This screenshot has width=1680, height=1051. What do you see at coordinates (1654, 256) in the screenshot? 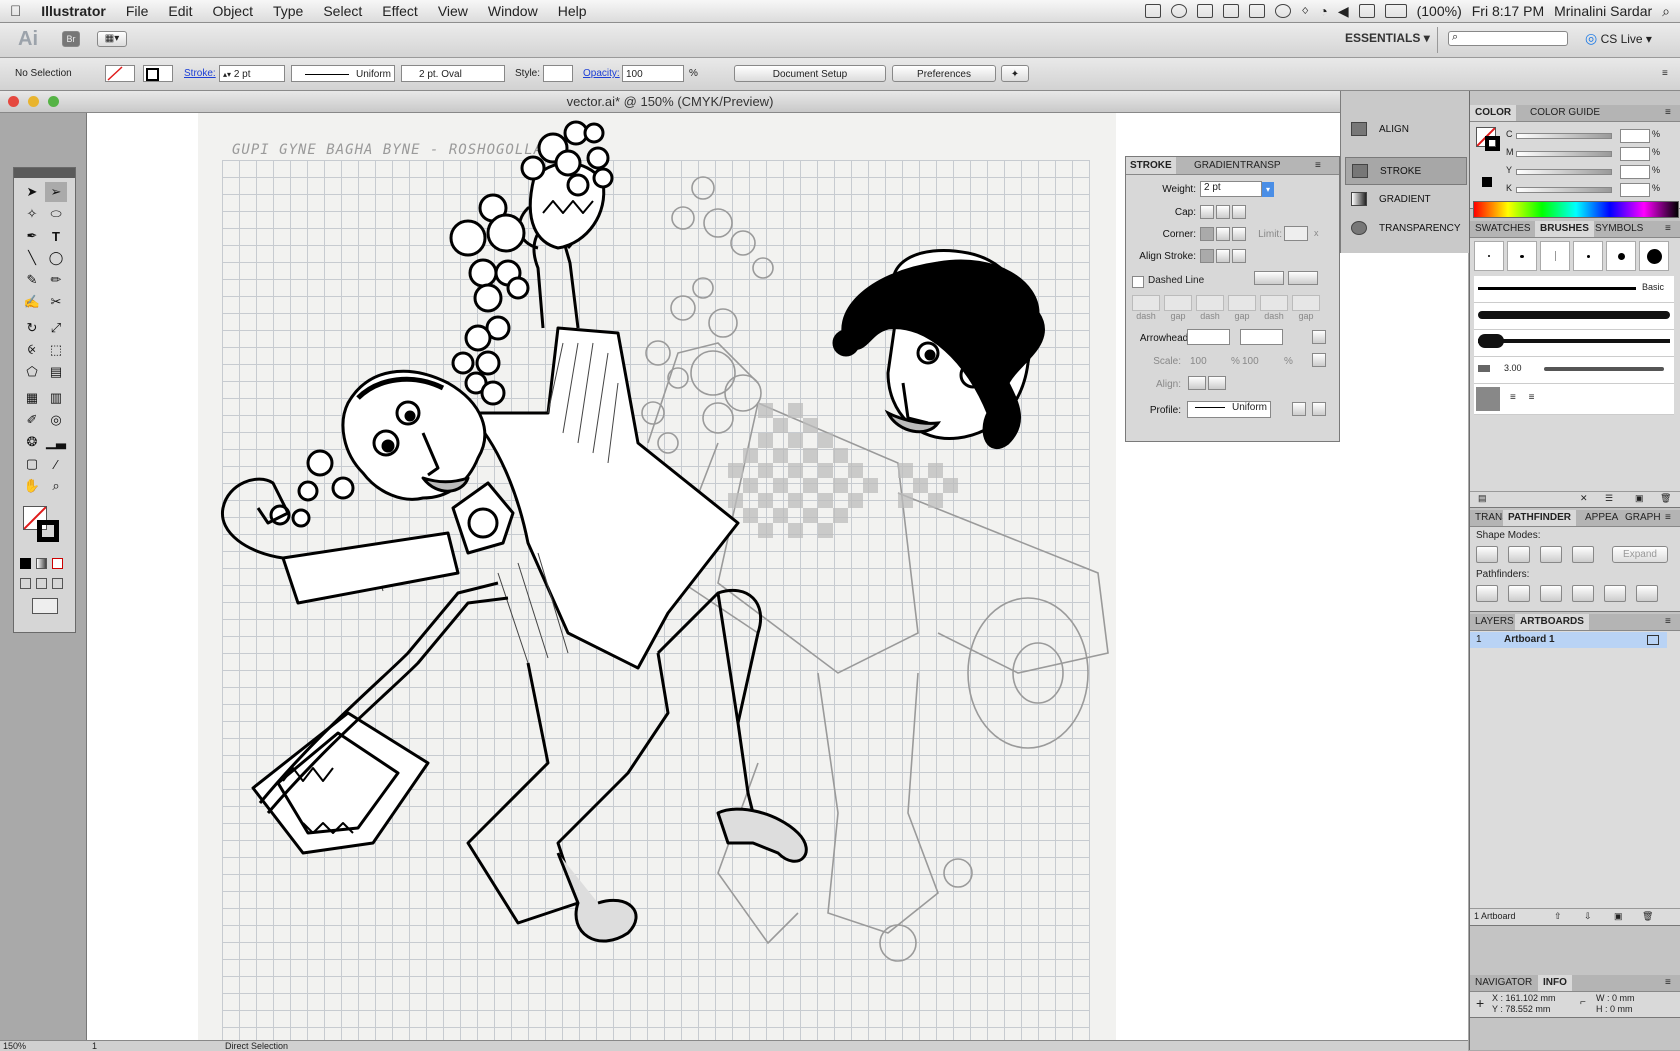
I see `brush-dot-6-icon` at bounding box center [1654, 256].